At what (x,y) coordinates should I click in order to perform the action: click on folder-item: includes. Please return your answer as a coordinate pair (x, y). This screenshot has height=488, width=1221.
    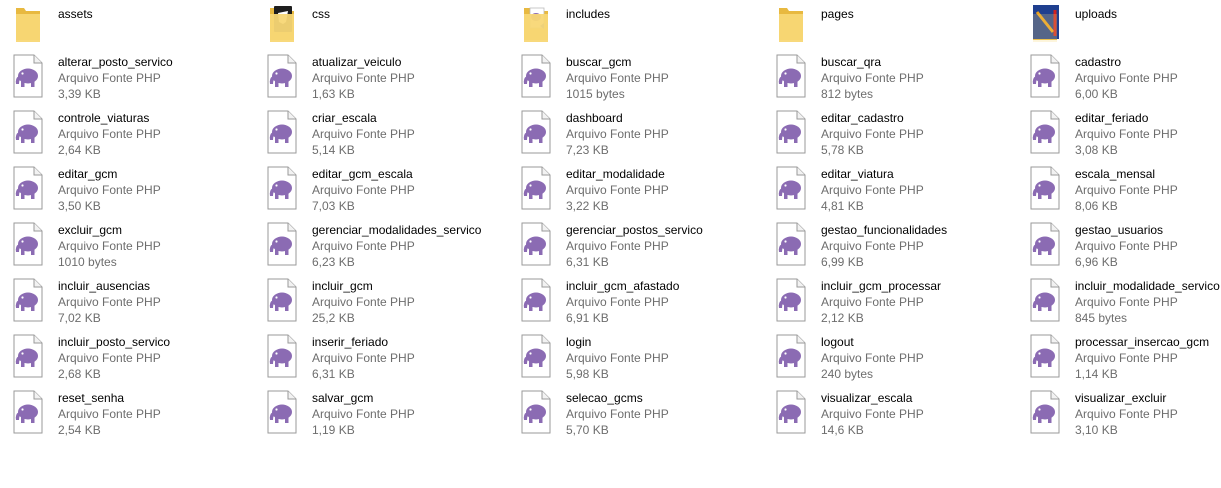
    Looking at the image, I should click on (633, 28).